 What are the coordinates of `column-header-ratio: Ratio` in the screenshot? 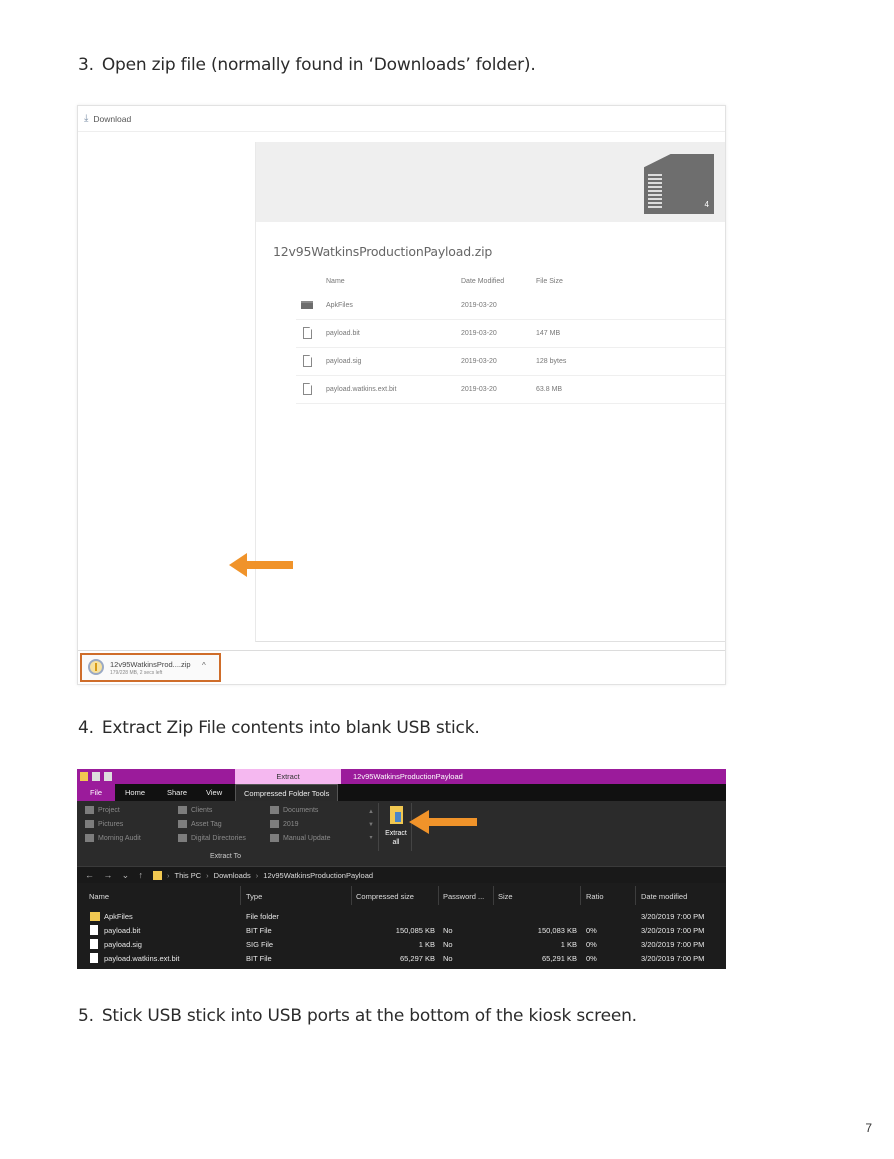 It's located at (595, 896).